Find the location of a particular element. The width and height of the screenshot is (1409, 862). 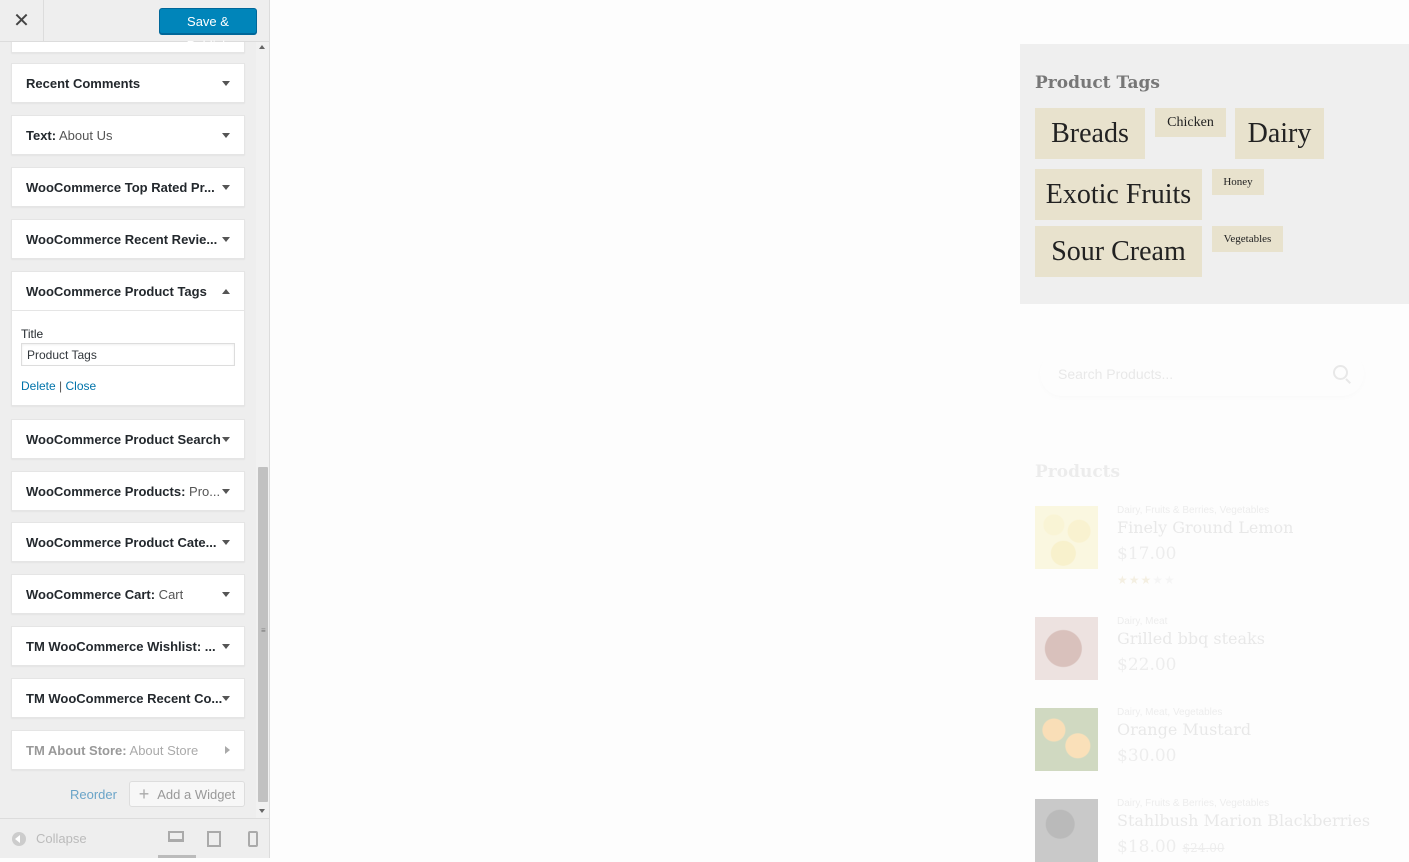

product-price: $18.00 $24.00 is located at coordinates (1170, 847).